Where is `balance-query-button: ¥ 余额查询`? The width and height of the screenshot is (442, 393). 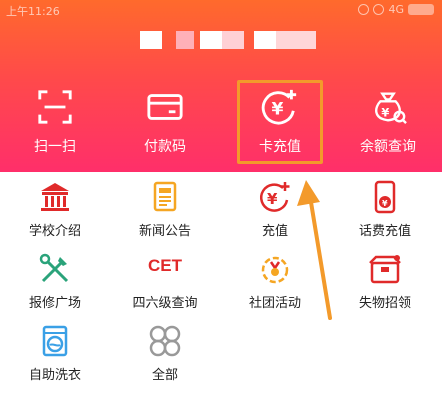 balance-query-button: ¥ 余额查询 is located at coordinates (388, 120).